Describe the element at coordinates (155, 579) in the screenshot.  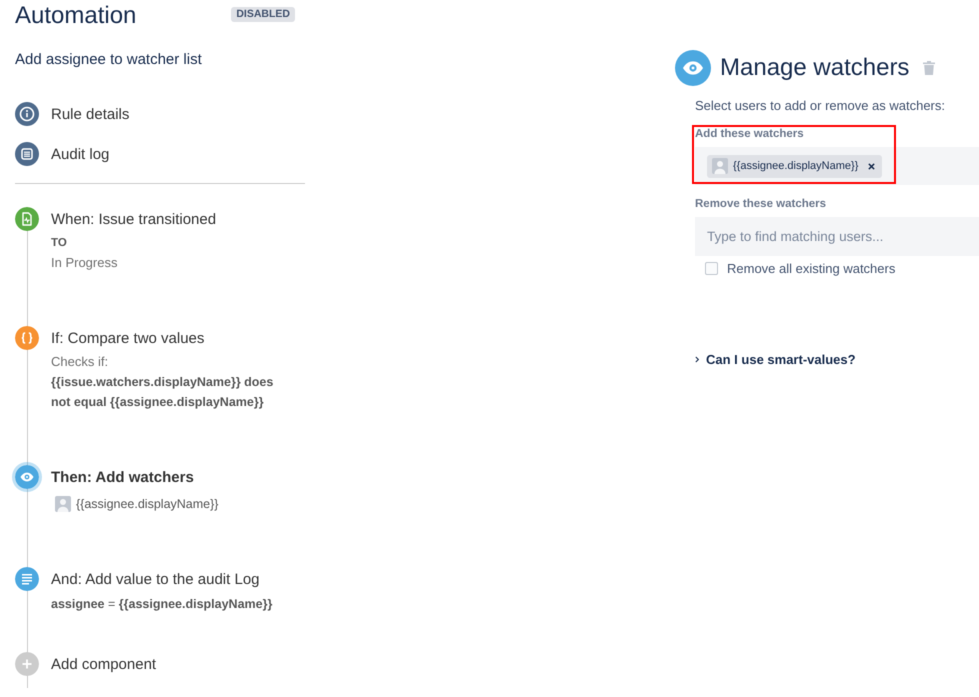
I see `step-title: And: Add value to the audit Log` at that location.